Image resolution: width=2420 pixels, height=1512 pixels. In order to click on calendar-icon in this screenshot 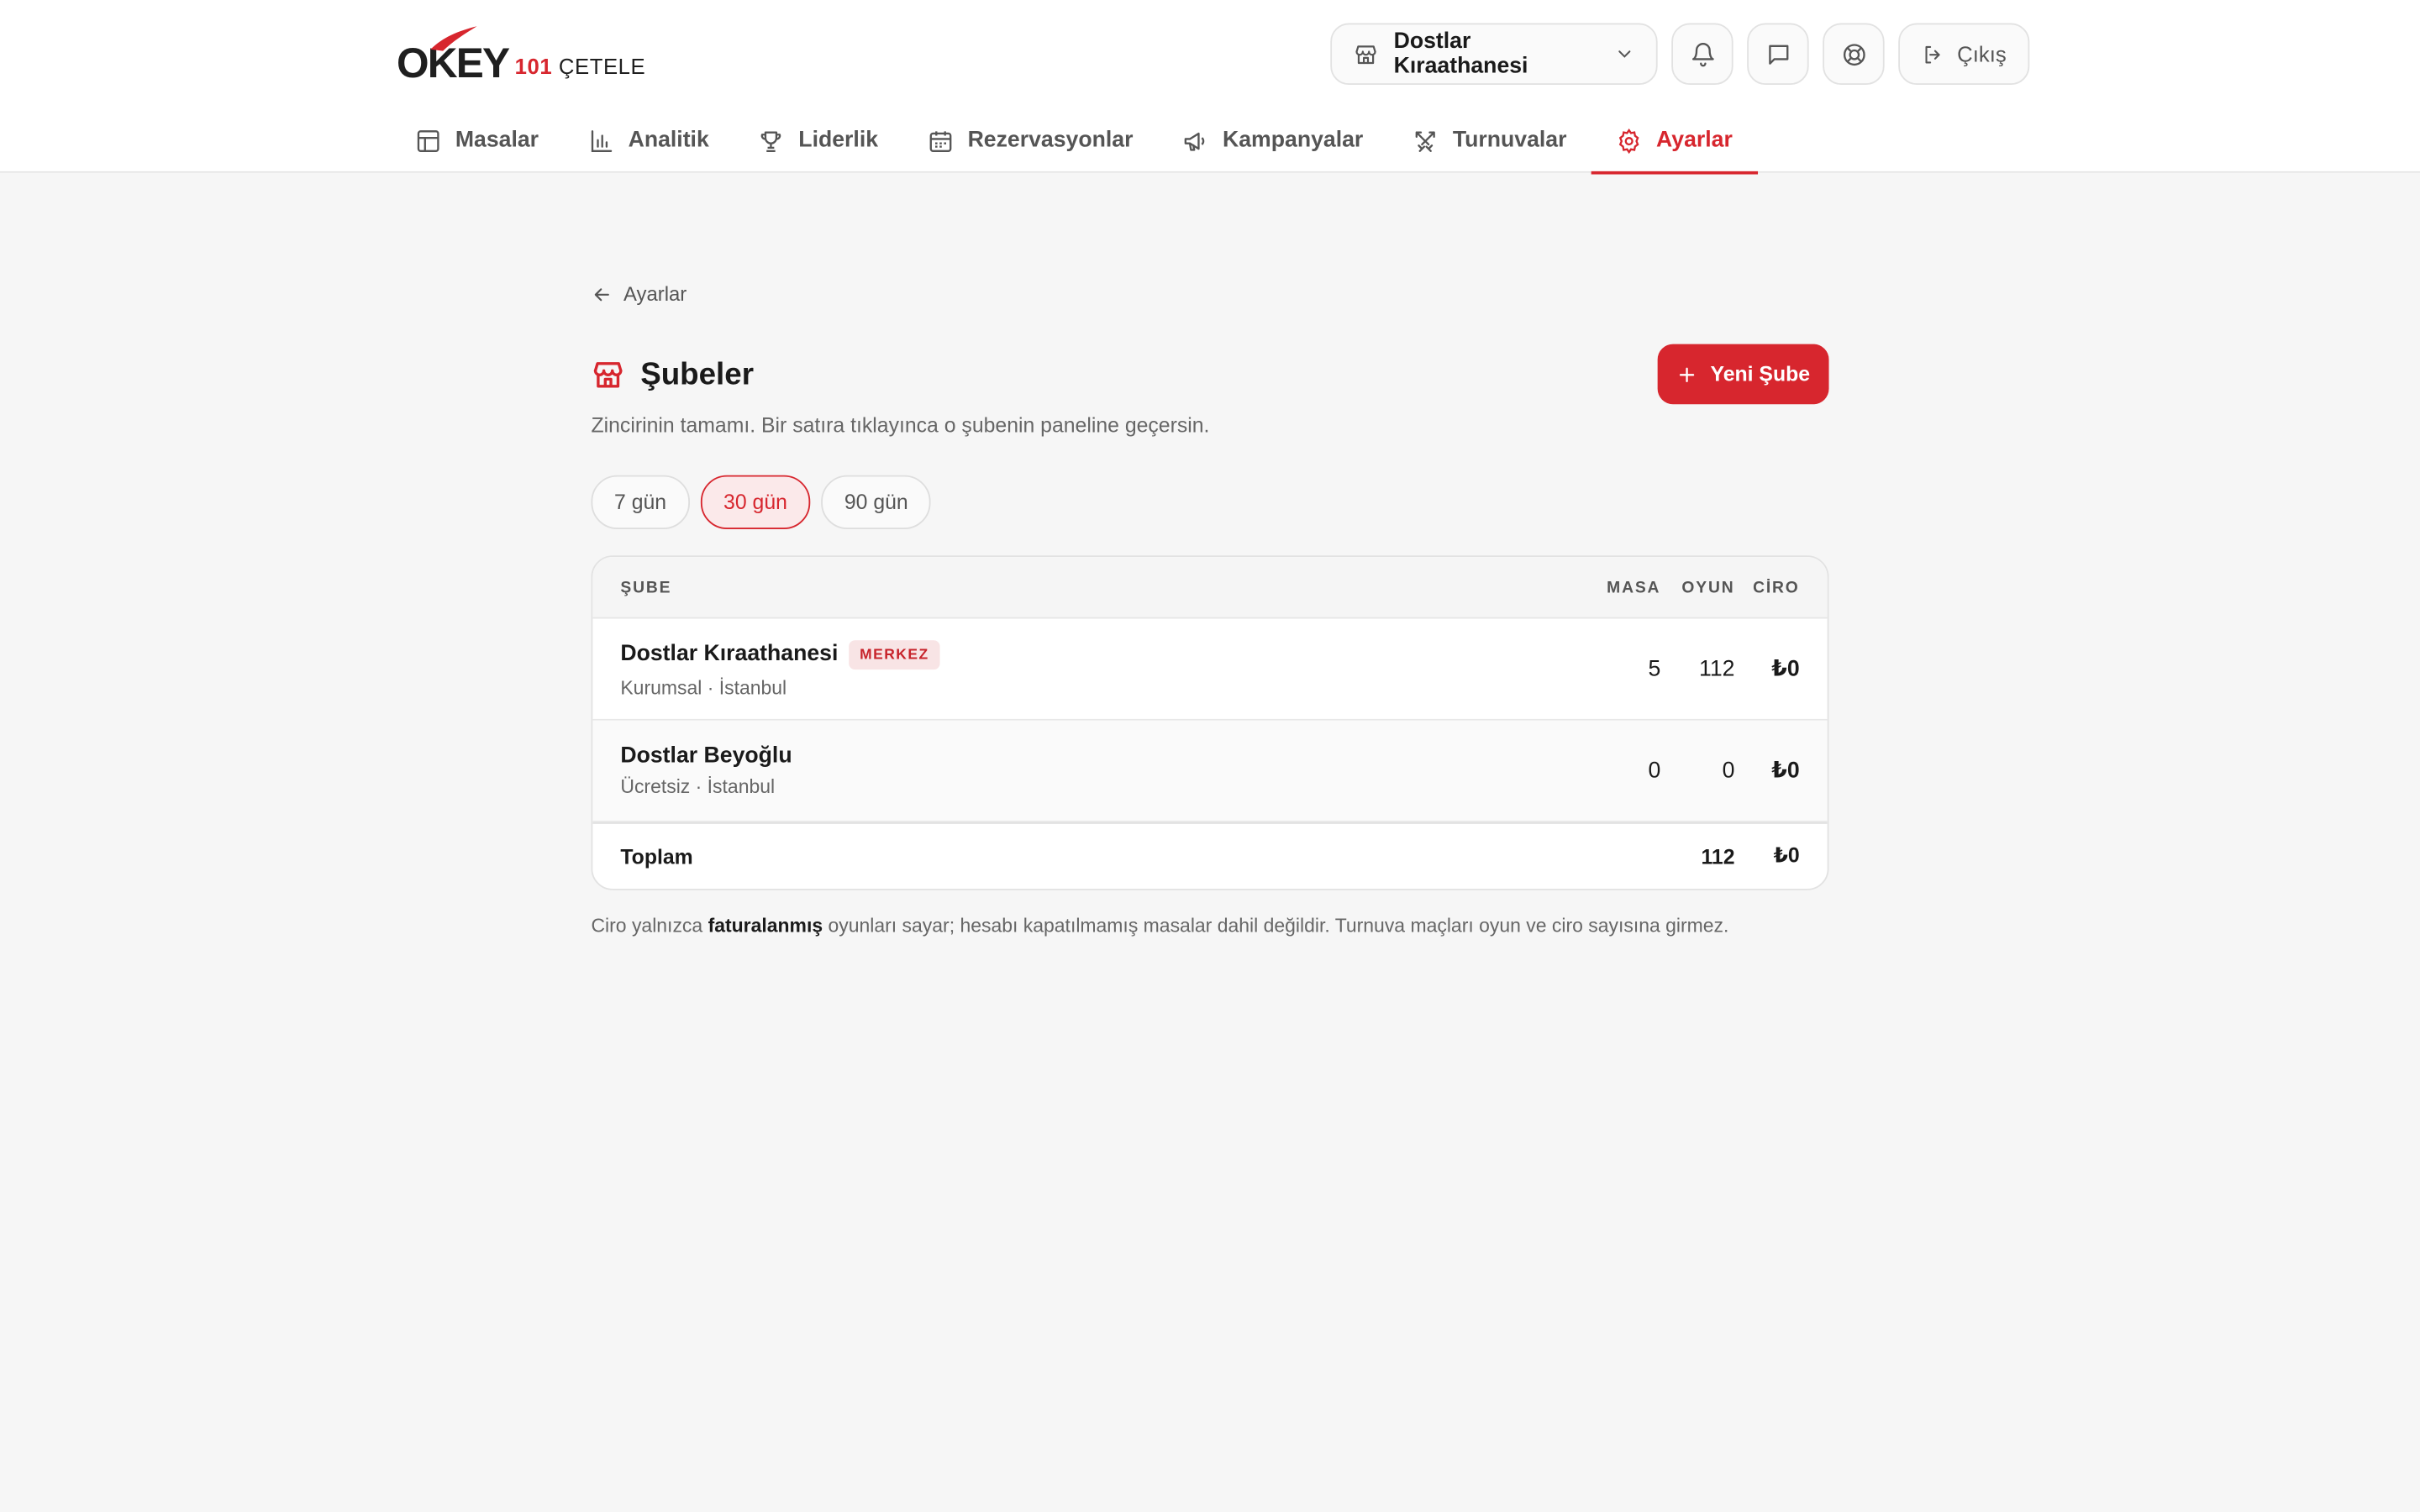, I will do `click(940, 141)`.